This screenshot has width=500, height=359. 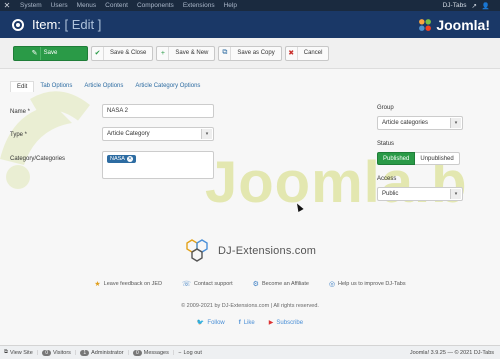 I want to click on type-select: Article Category ▾, so click(x=158, y=134).